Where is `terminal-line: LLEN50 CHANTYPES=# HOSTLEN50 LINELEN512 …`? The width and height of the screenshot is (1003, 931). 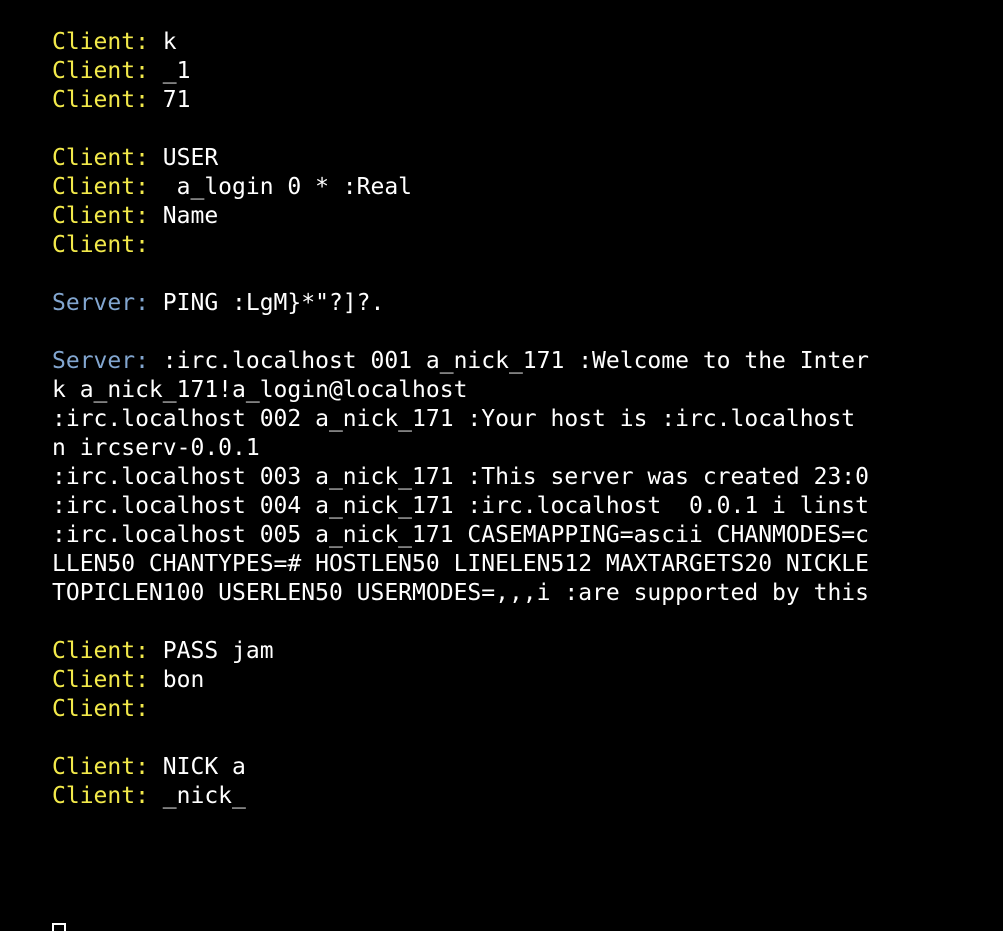 terminal-line: LLEN50 CHANTYPES=# HOSTLEN50 LINELEN512 … is located at coordinates (527, 564).